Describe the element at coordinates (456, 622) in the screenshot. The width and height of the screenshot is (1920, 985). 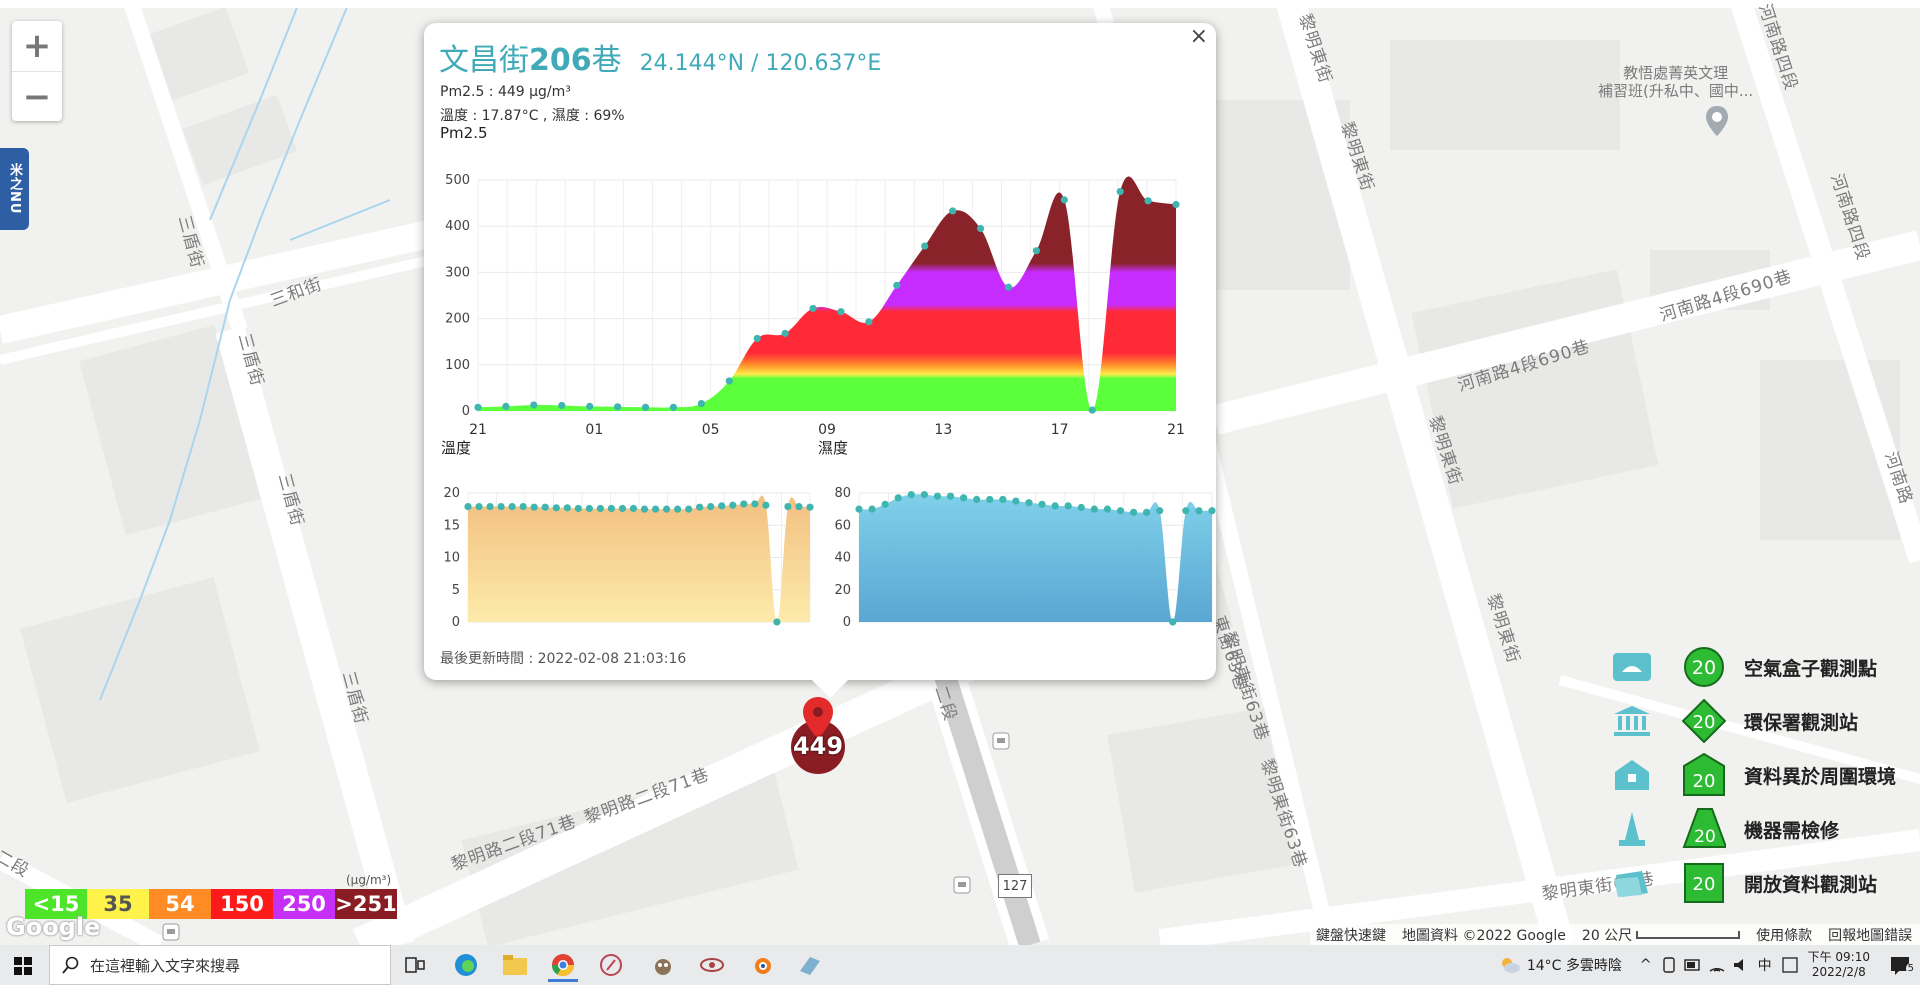
I see `y-tick-label: 0` at that location.